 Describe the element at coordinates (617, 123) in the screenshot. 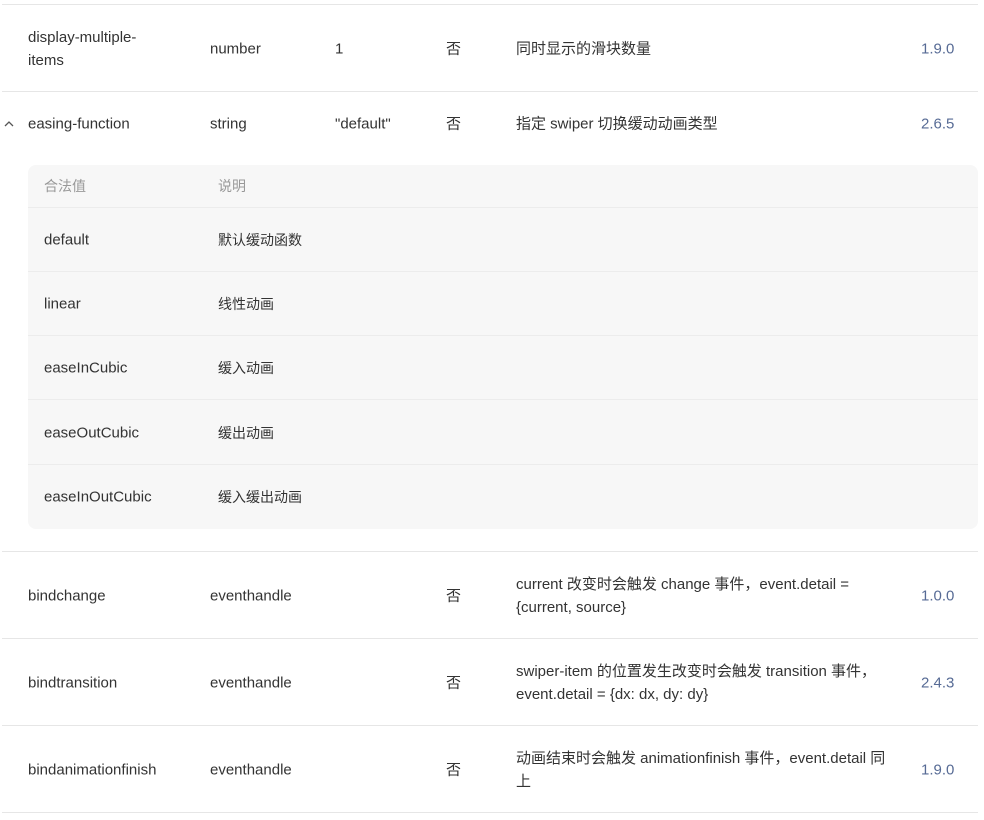

I see `attr-desc: 指定 swiper 切换缓动动画类型` at that location.